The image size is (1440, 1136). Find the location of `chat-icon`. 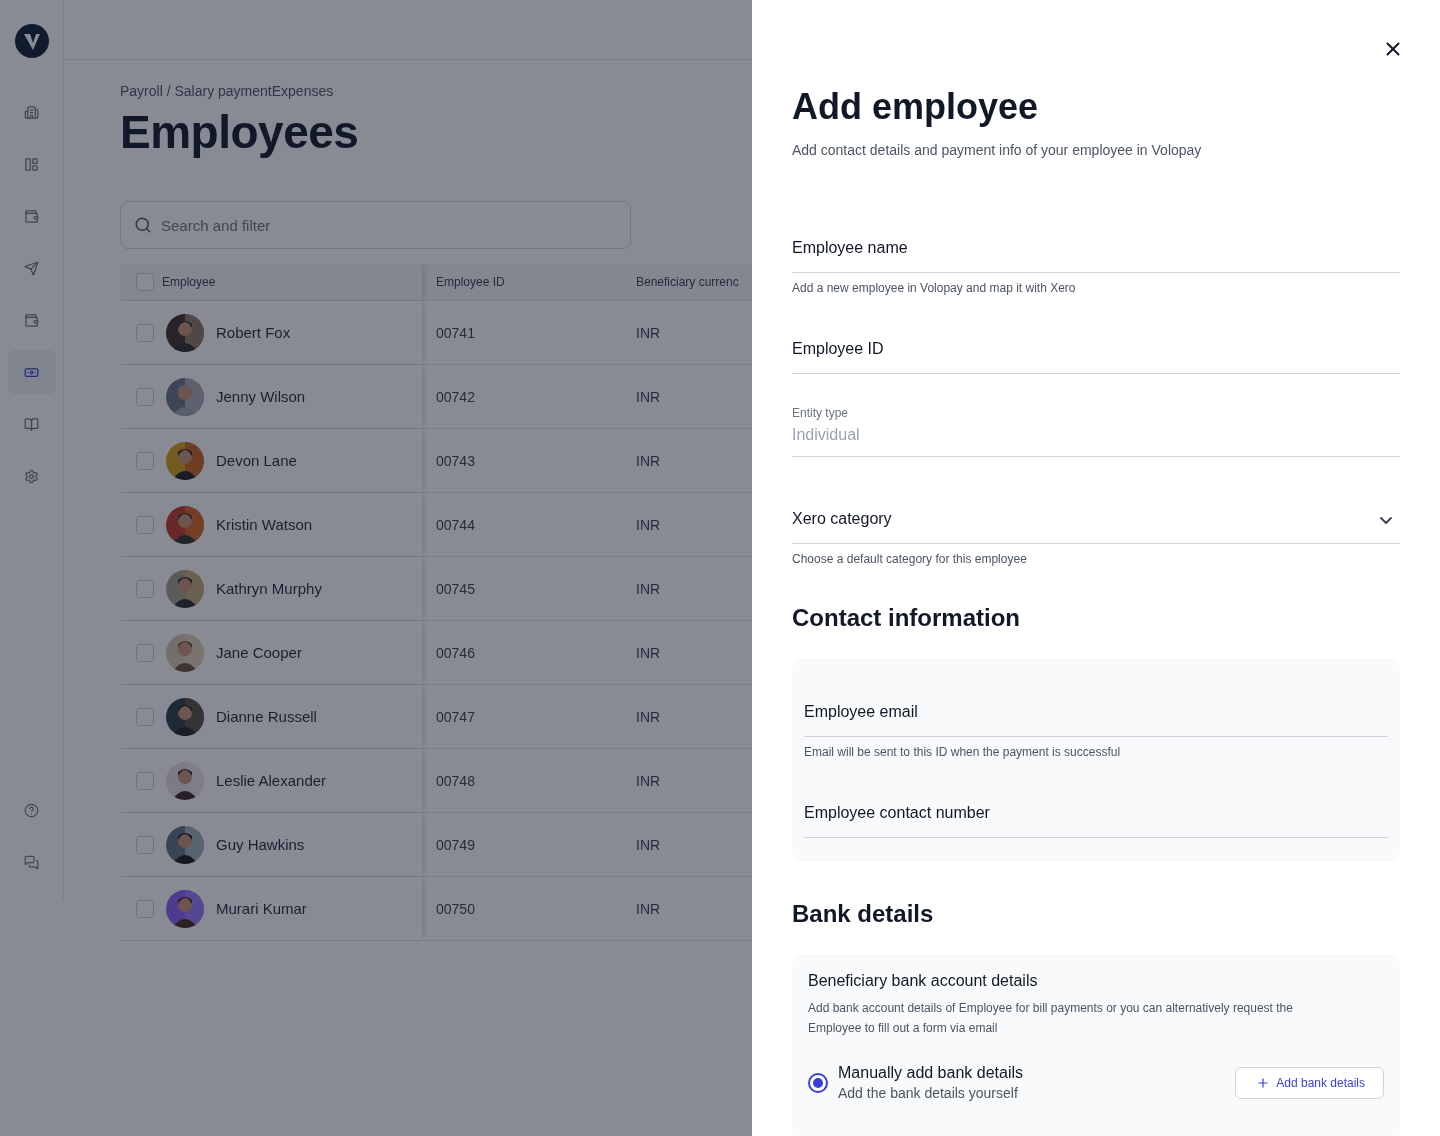

chat-icon is located at coordinates (31, 862).